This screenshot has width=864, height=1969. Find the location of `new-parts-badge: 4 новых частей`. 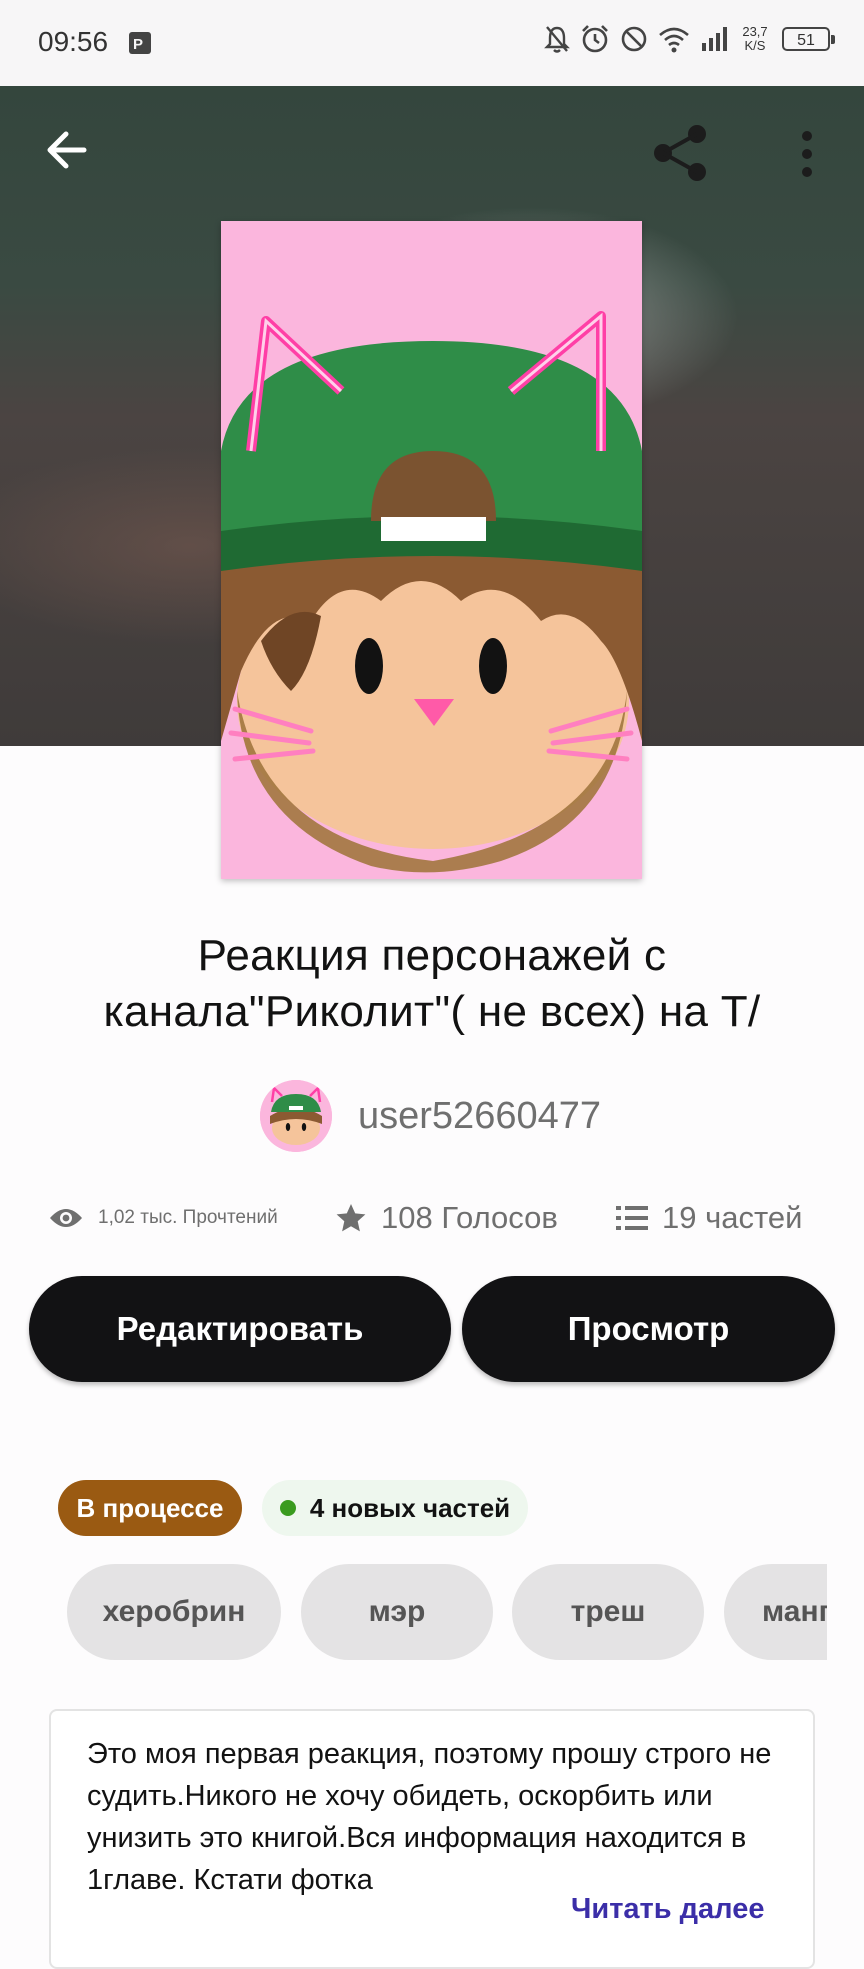

new-parts-badge: 4 новых частей is located at coordinates (395, 1508).